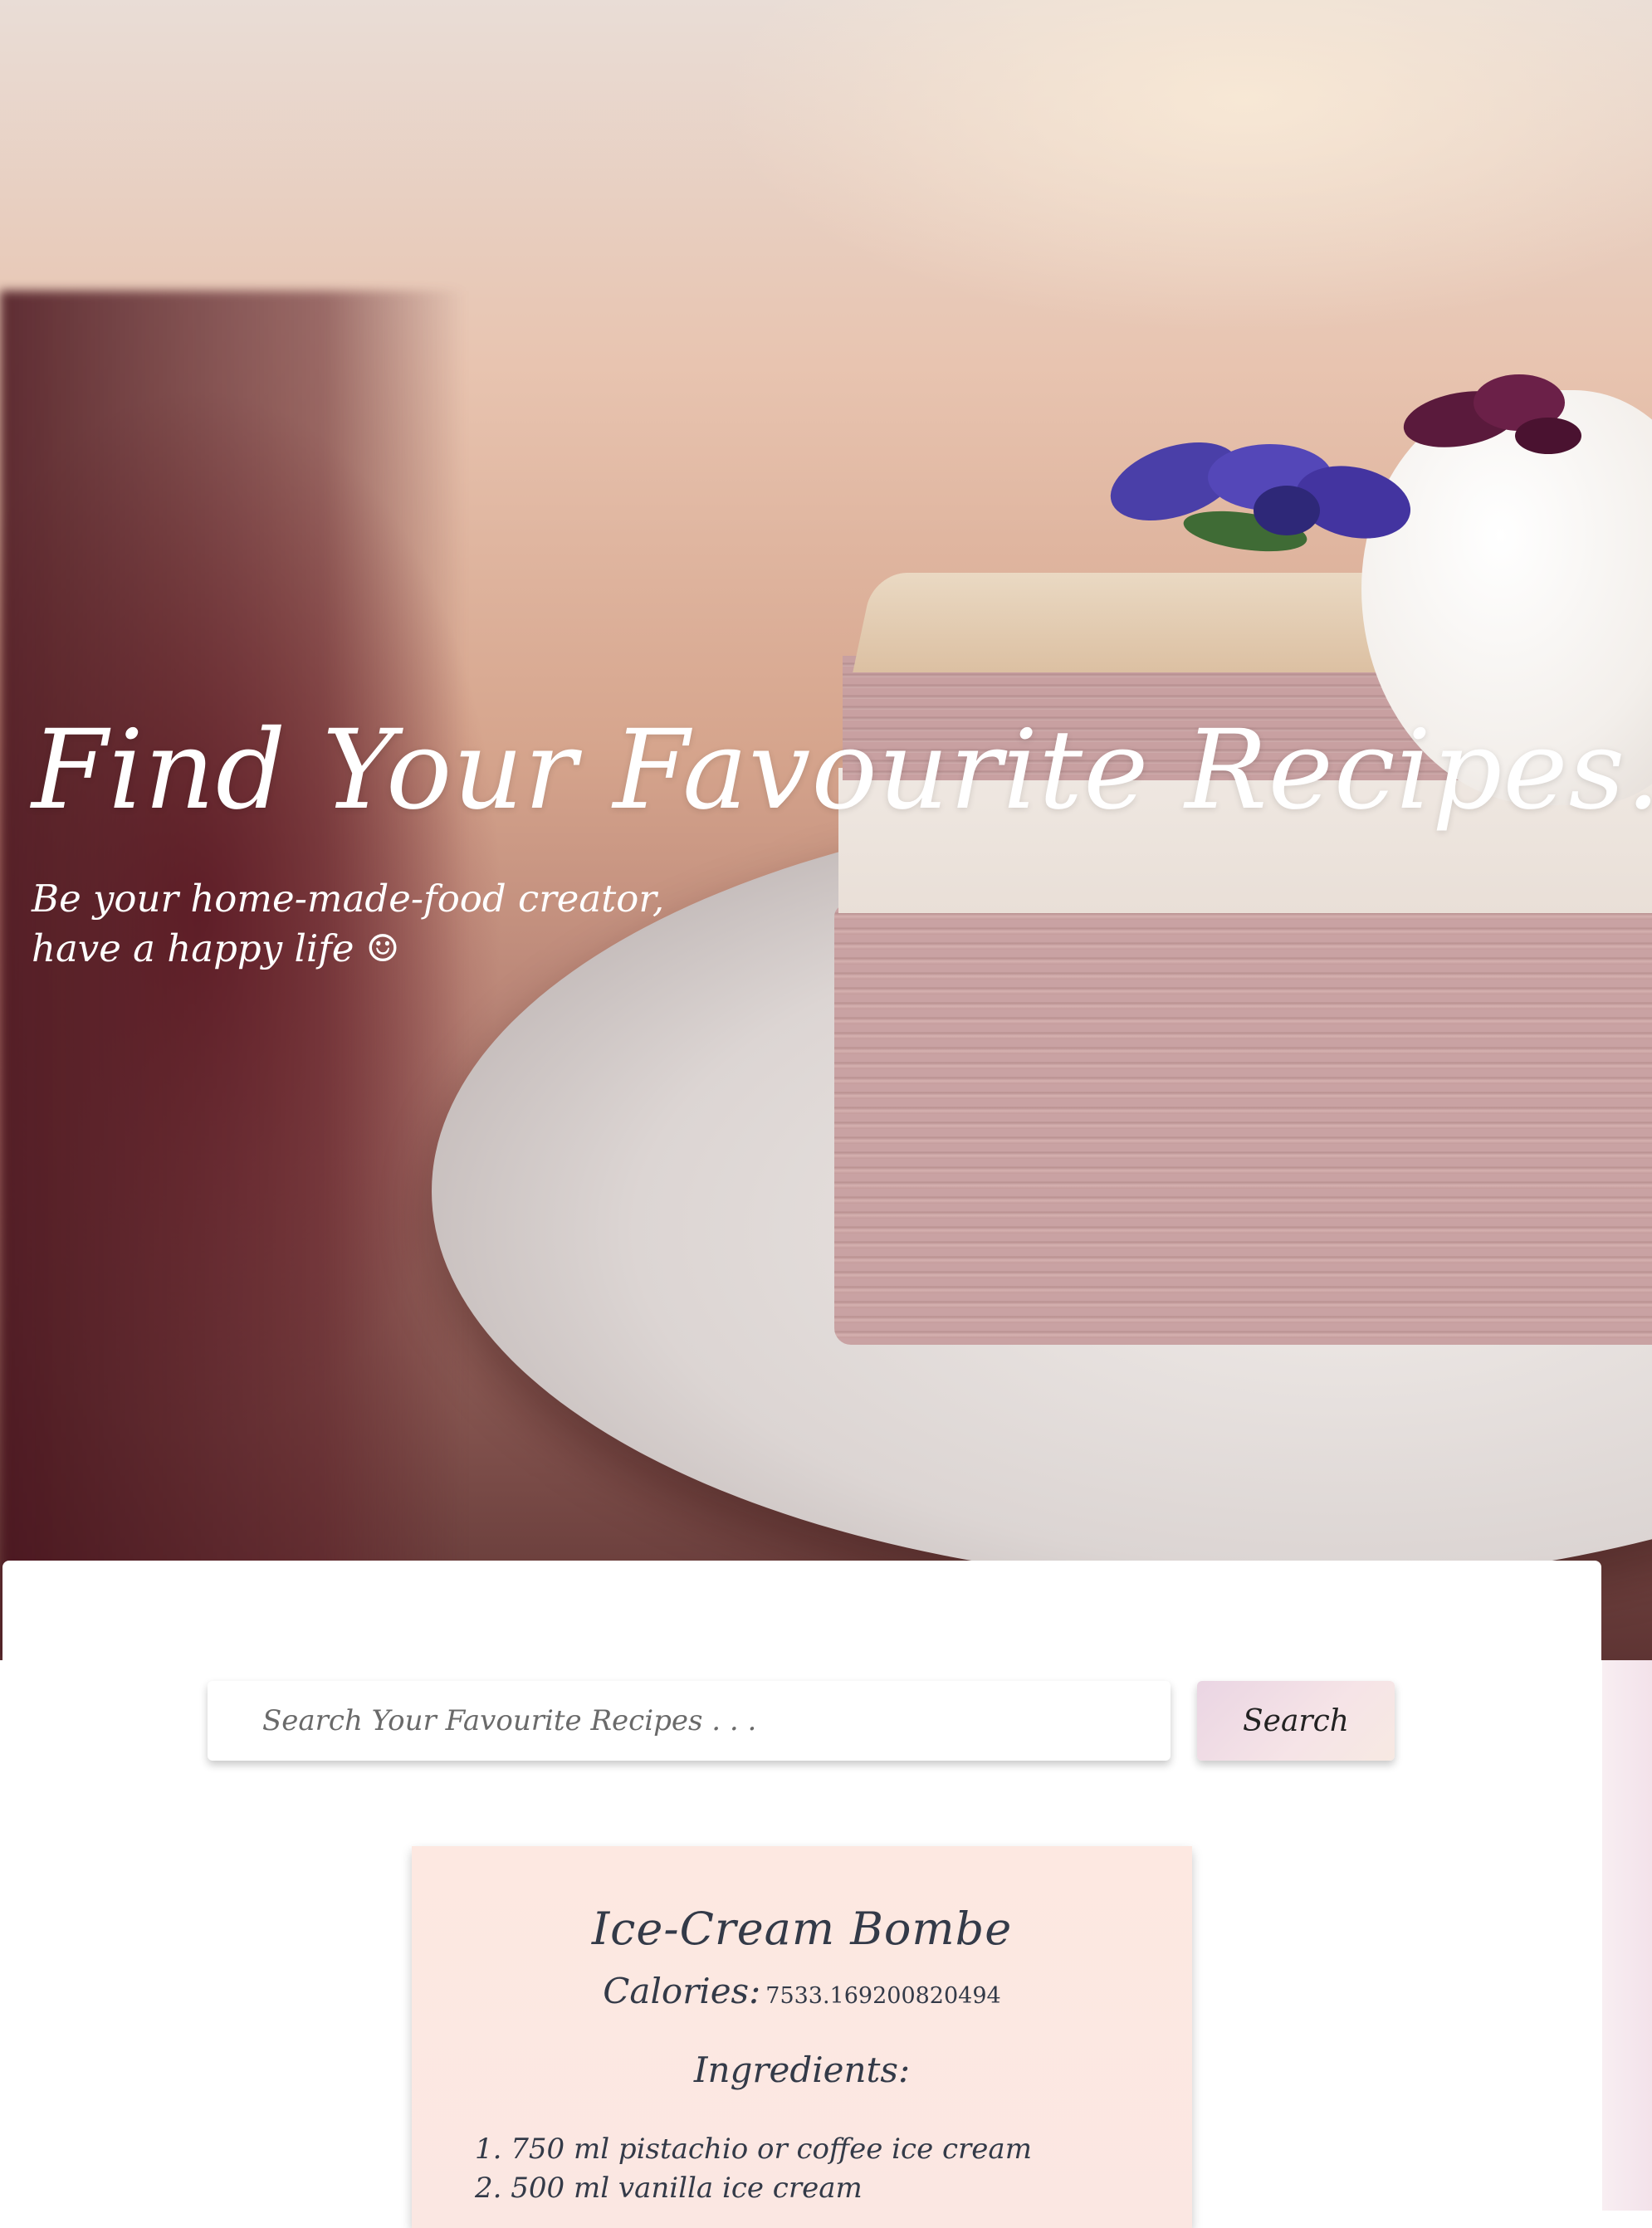  Describe the element at coordinates (753, 2149) in the screenshot. I see `ingredient-item: 1. 750 ml pistachio or coffee ice cream` at that location.